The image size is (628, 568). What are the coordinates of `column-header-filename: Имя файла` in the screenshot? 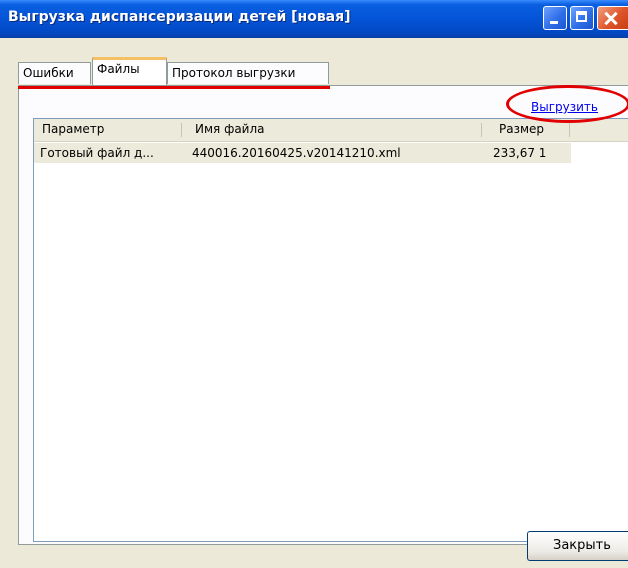 It's located at (230, 129).